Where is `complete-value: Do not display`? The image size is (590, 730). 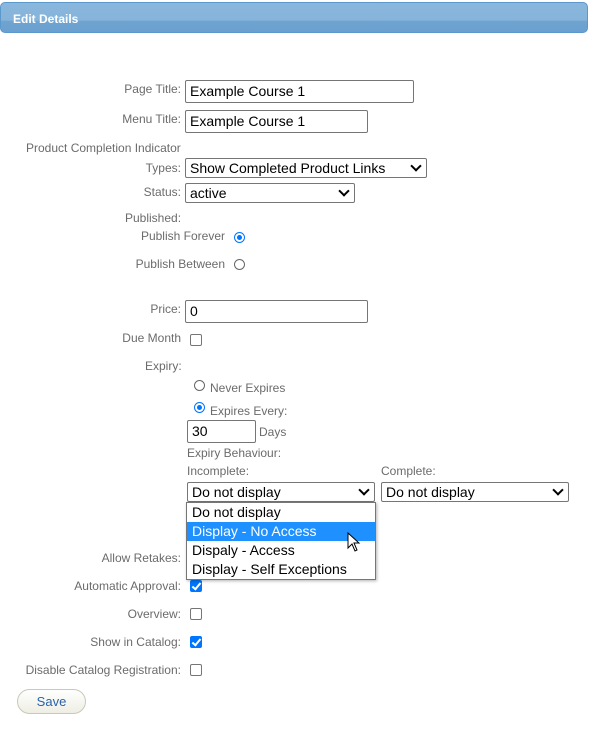
complete-value: Do not display is located at coordinates (430, 492).